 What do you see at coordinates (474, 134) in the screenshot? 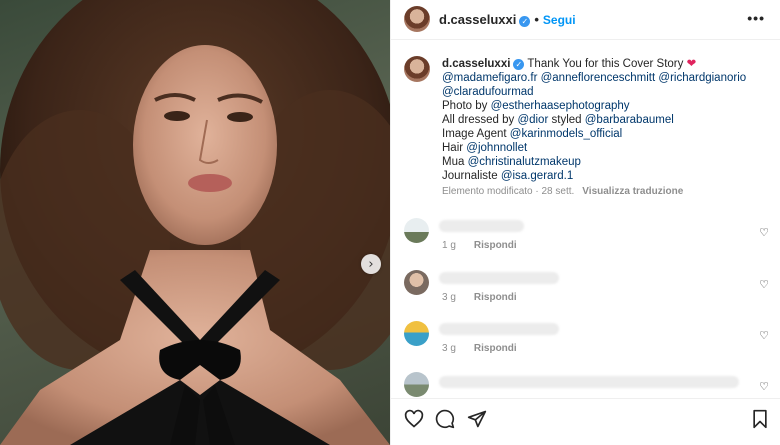
I see `agent-label: Image Agent` at bounding box center [474, 134].